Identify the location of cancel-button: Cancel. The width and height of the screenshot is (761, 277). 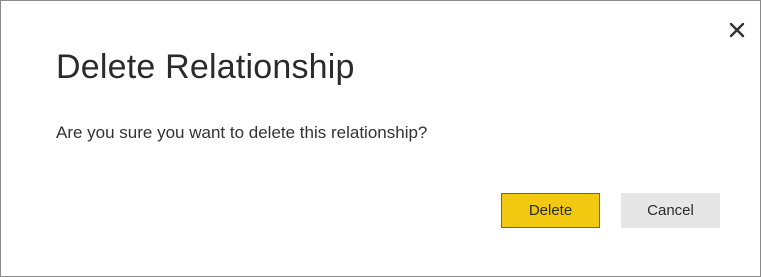
(670, 210).